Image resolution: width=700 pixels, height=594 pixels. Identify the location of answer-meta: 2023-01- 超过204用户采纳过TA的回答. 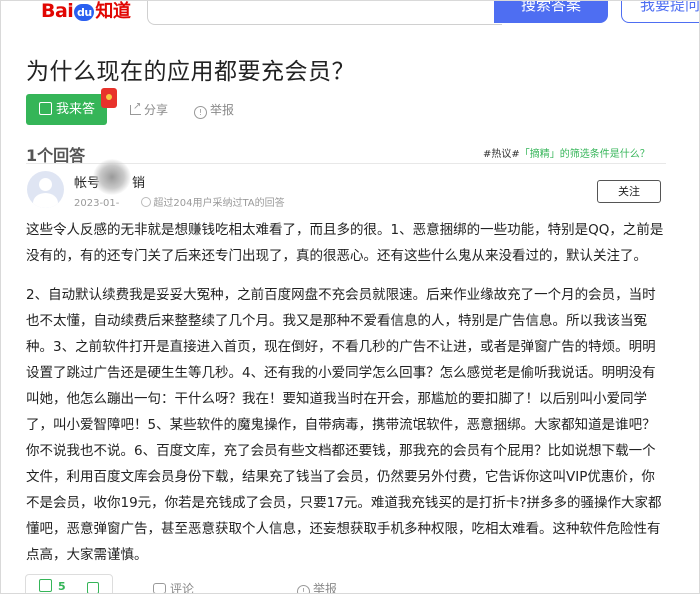
(179, 201).